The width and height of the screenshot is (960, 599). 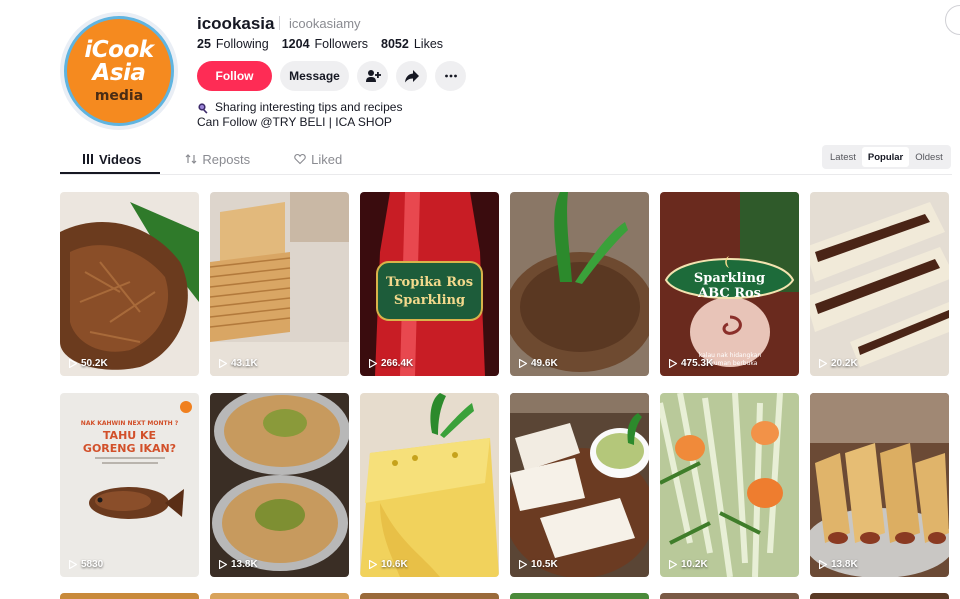 What do you see at coordinates (428, 44) in the screenshot?
I see `stat-label: Likes` at bounding box center [428, 44].